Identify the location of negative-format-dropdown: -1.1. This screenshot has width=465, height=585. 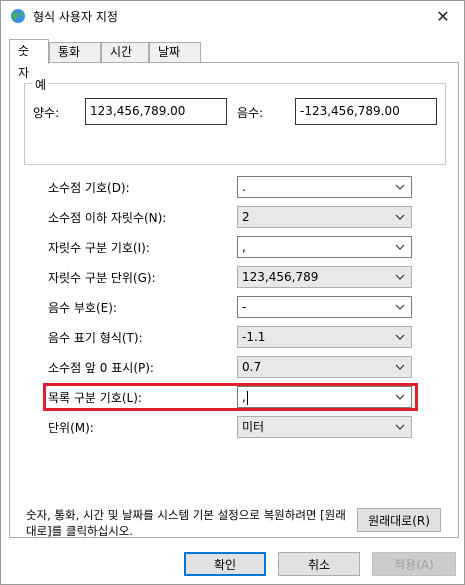
(324, 337).